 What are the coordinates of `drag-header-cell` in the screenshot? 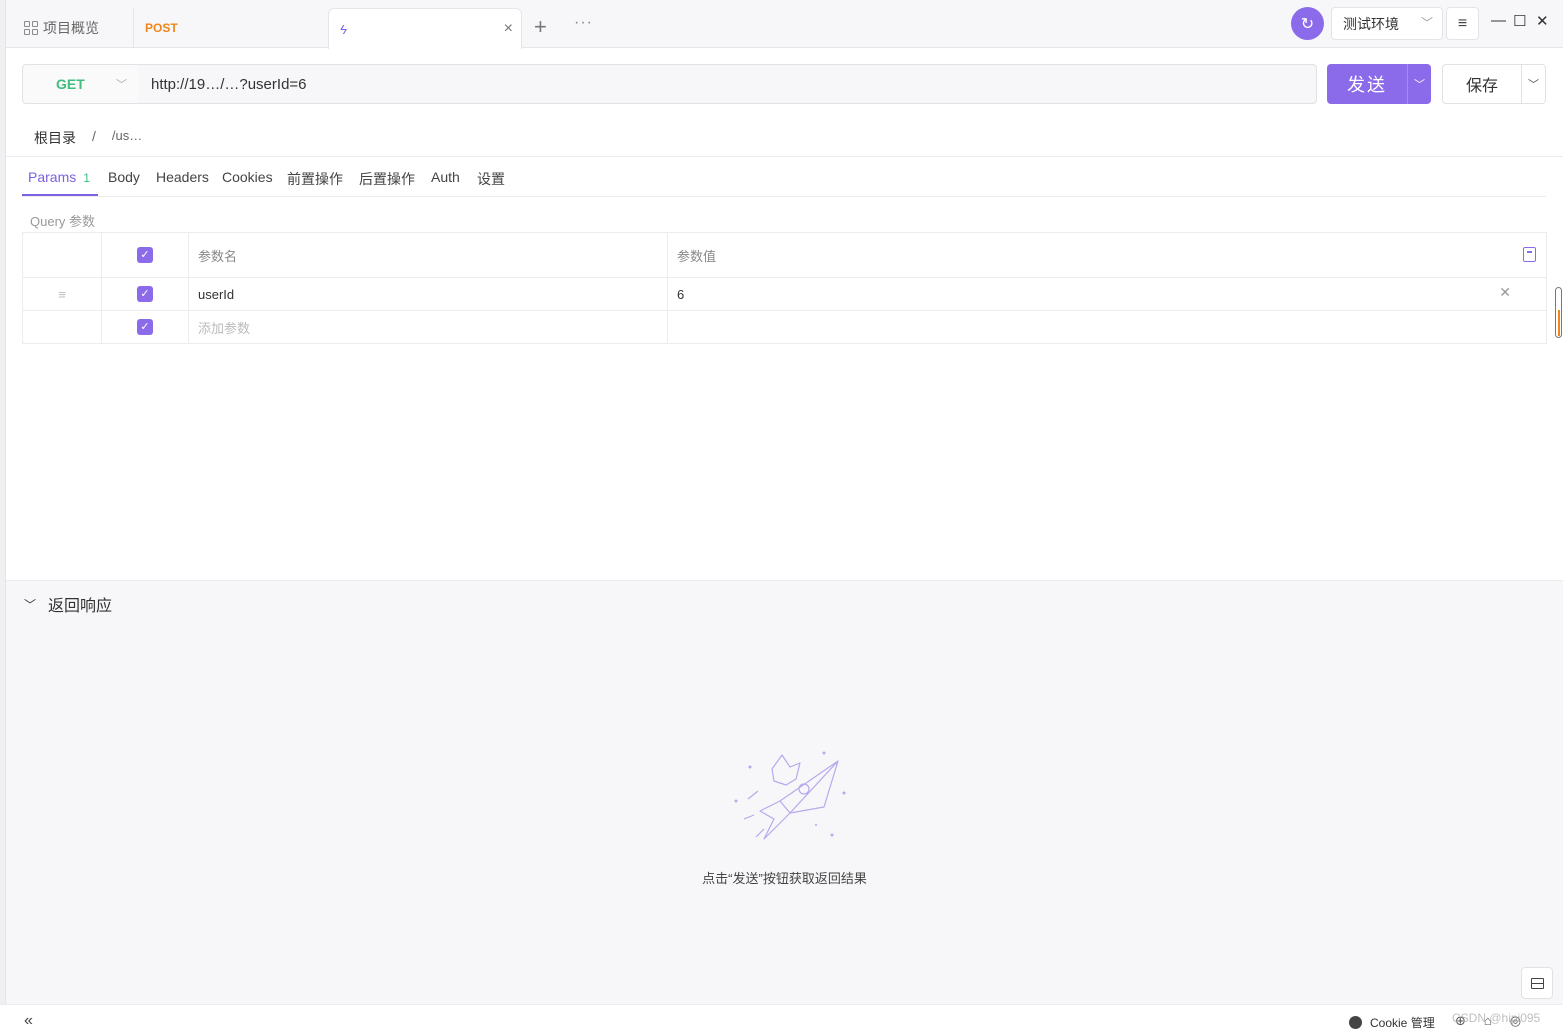 It's located at (62, 255).